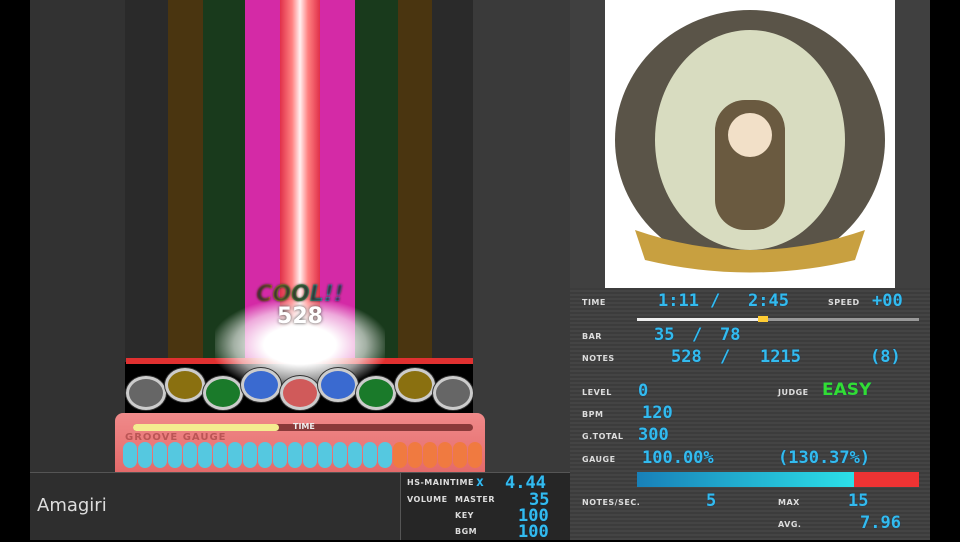 Image resolution: width=960 pixels, height=542 pixels. Describe the element at coordinates (715, 301) in the screenshot. I see `time-slash: /` at that location.